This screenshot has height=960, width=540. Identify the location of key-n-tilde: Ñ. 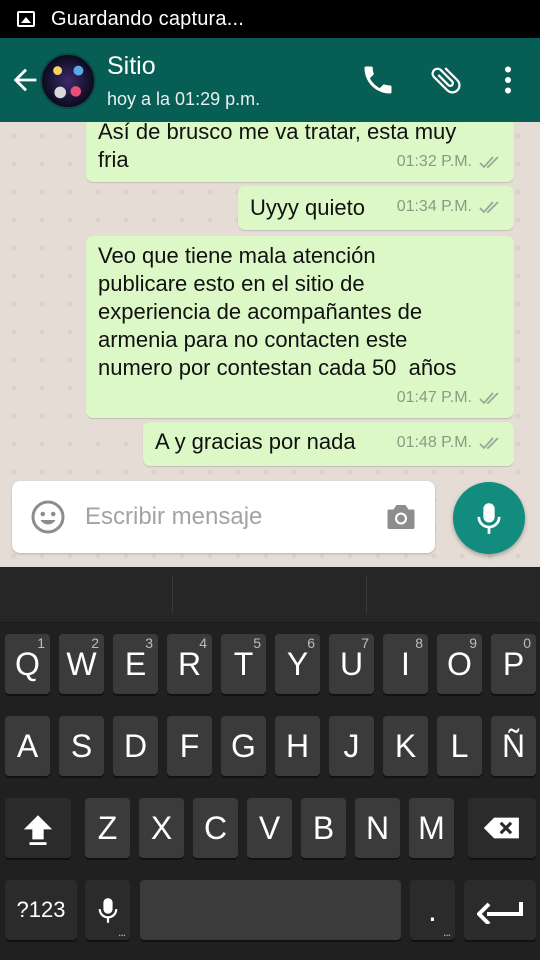
(513, 746).